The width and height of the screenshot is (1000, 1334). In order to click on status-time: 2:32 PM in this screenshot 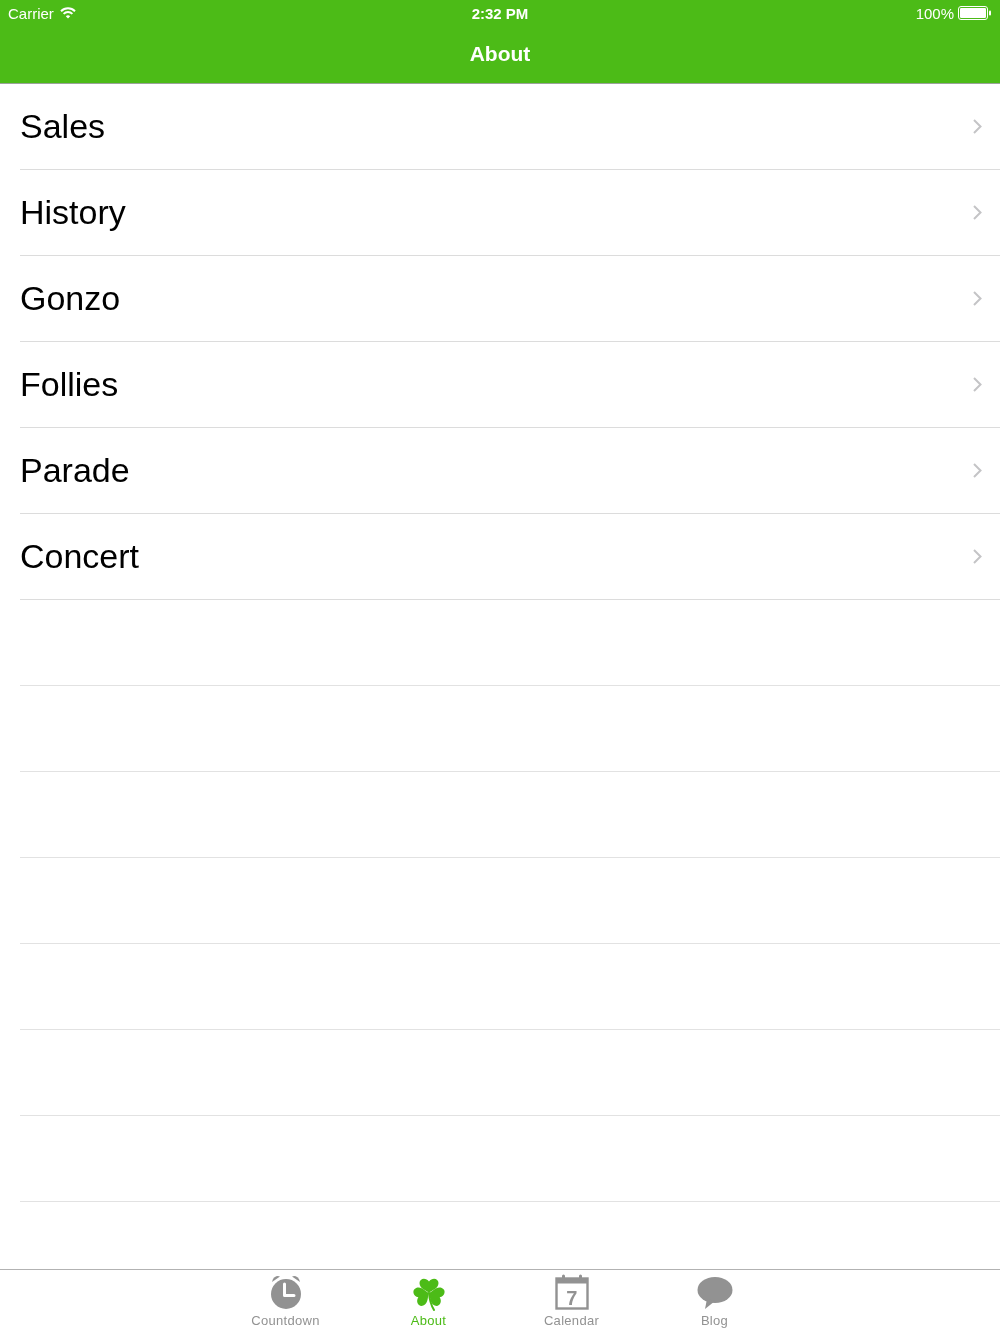, I will do `click(500, 13)`.